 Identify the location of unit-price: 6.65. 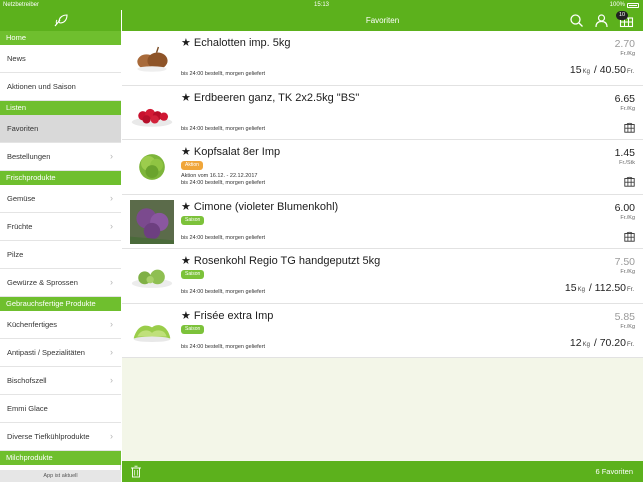
(624, 98).